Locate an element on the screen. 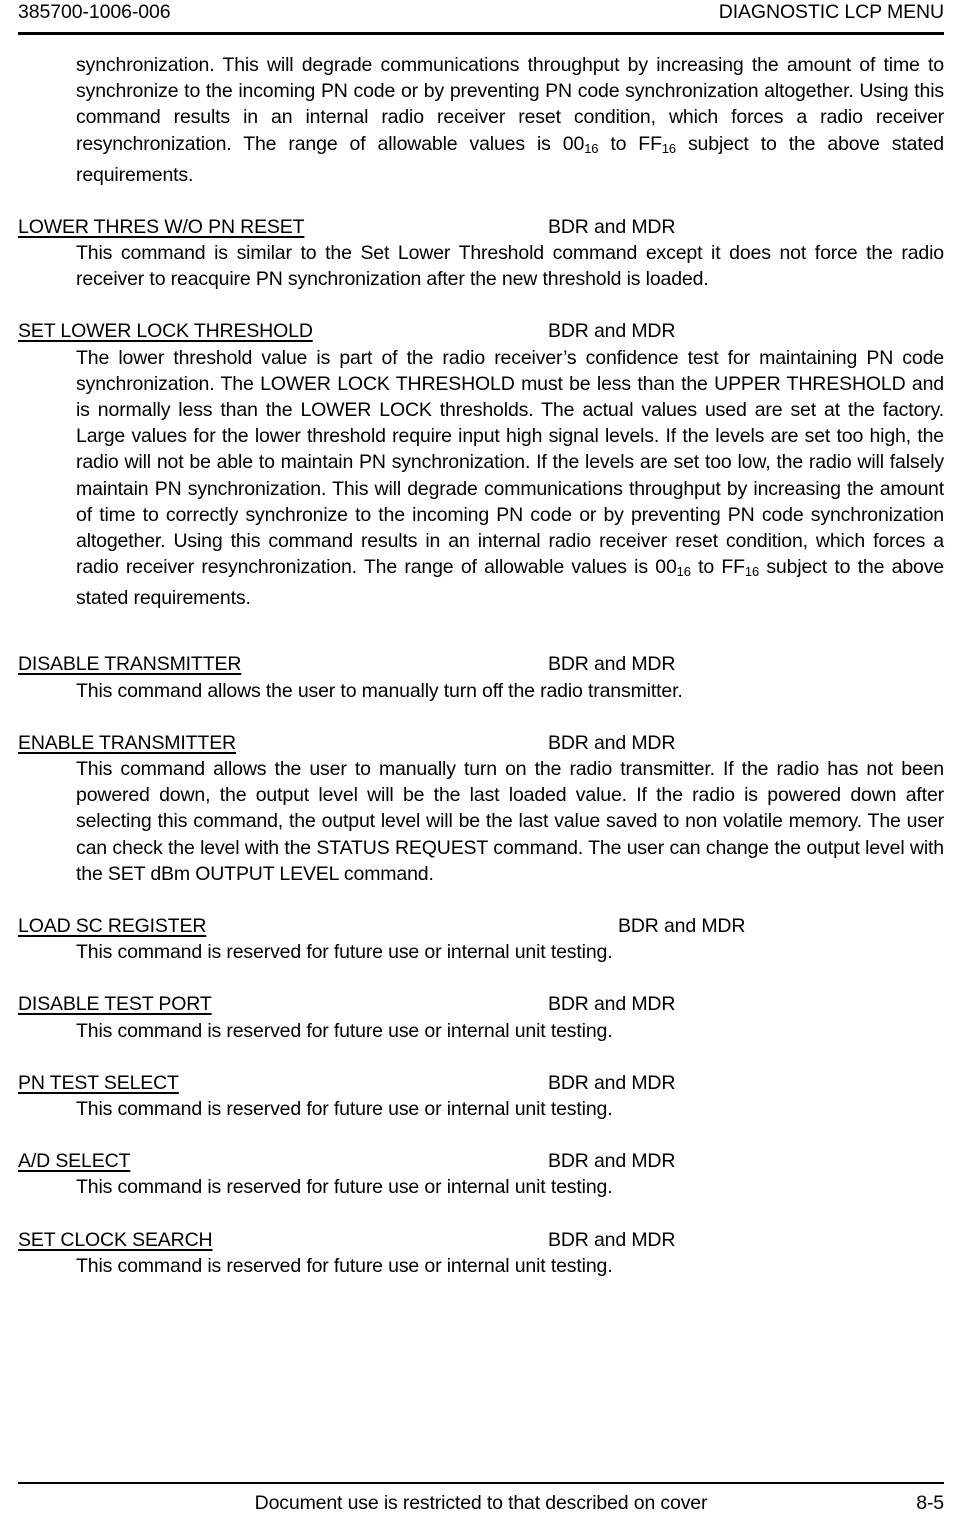 The height and width of the screenshot is (1534, 962). command-heading: SET CLOCK SEARCH BDR and MDR is located at coordinates (481, 1240).